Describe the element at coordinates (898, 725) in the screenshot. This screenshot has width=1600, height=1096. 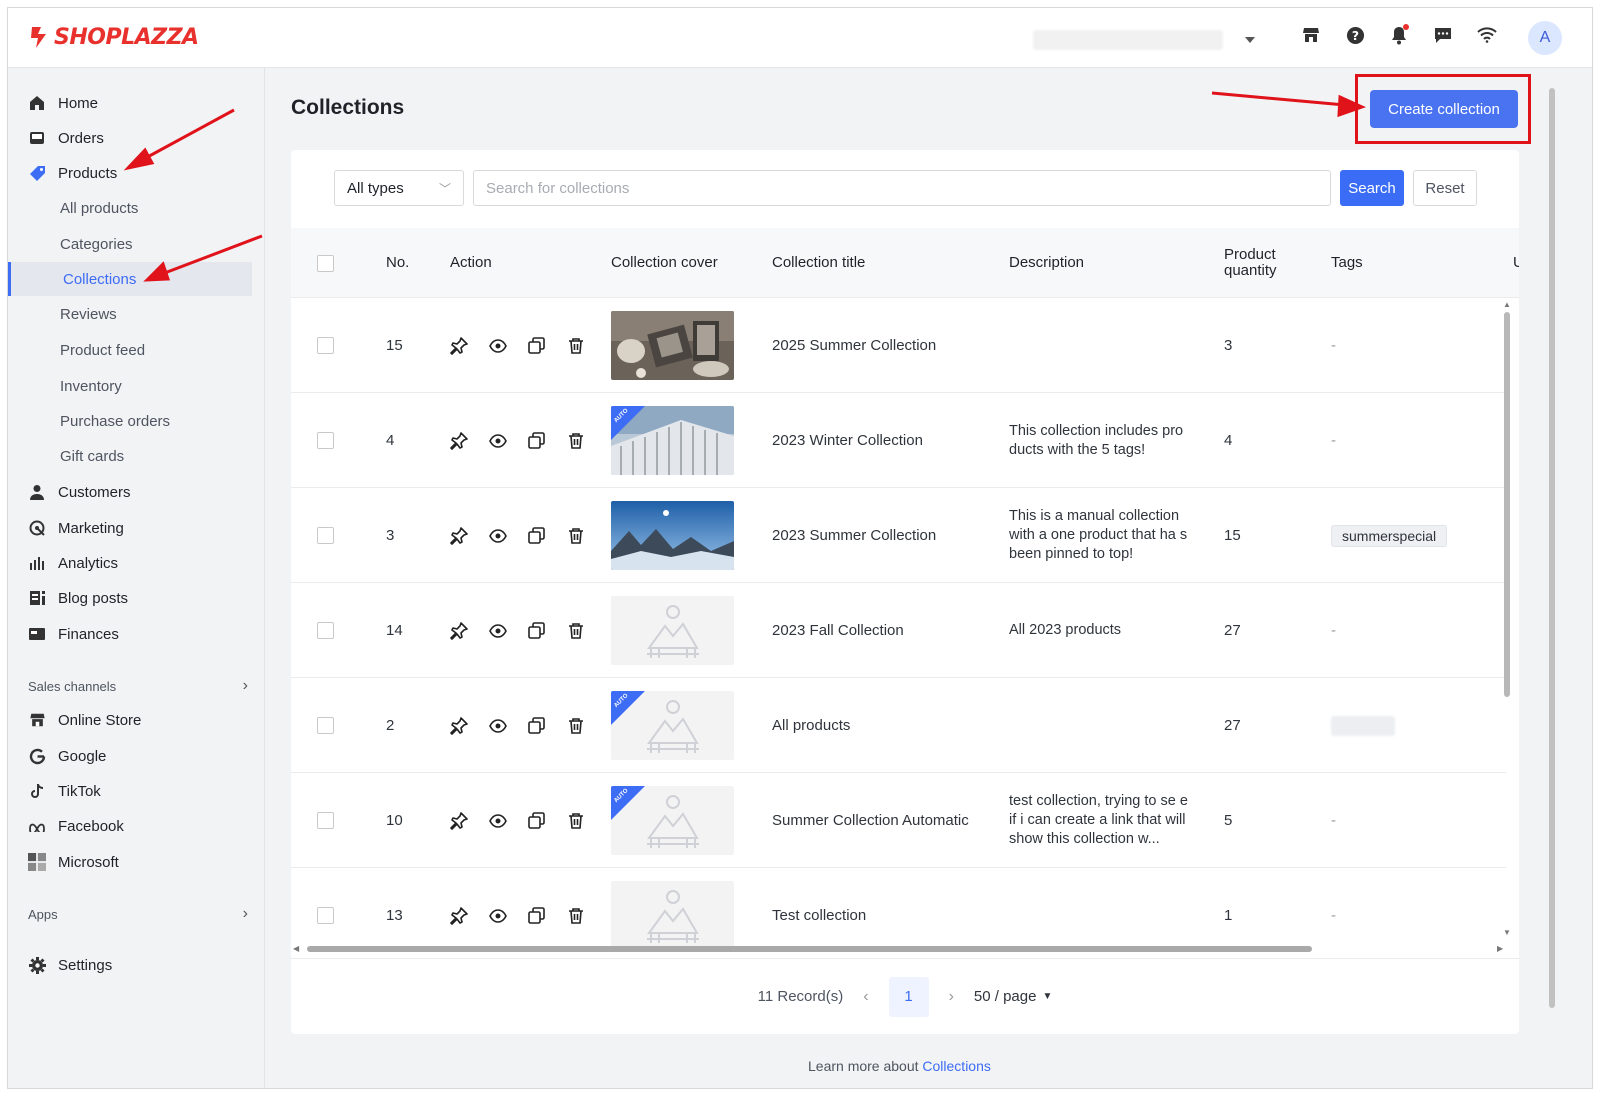
I see `table-row: 2 AUTO All products 27` at that location.